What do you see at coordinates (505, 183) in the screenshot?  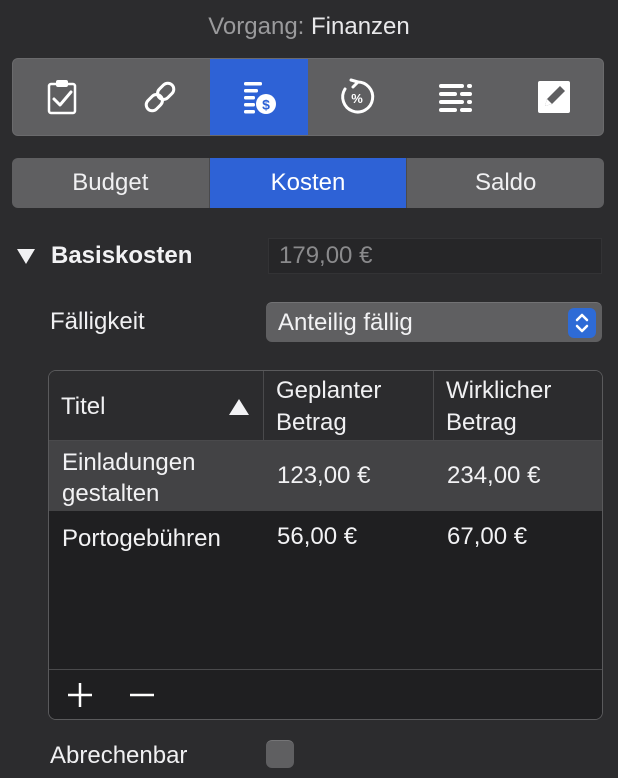 I see `tab-saldo: Saldo` at bounding box center [505, 183].